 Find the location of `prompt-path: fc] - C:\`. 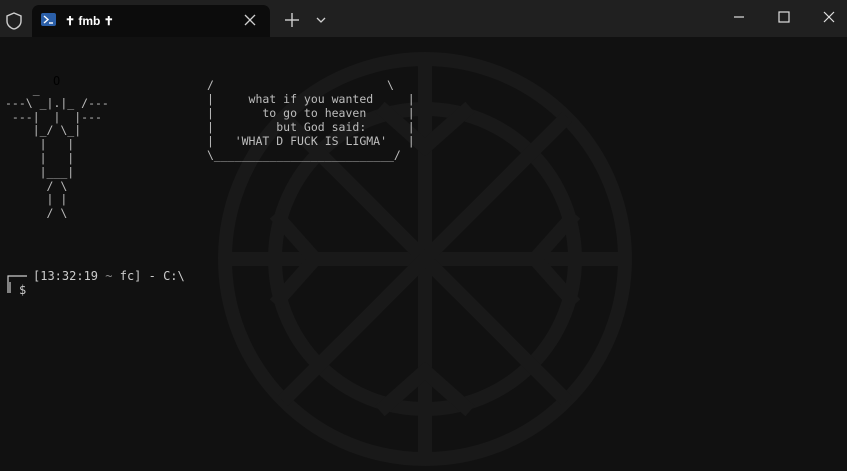

prompt-path: fc] - C:\ is located at coordinates (152, 276).